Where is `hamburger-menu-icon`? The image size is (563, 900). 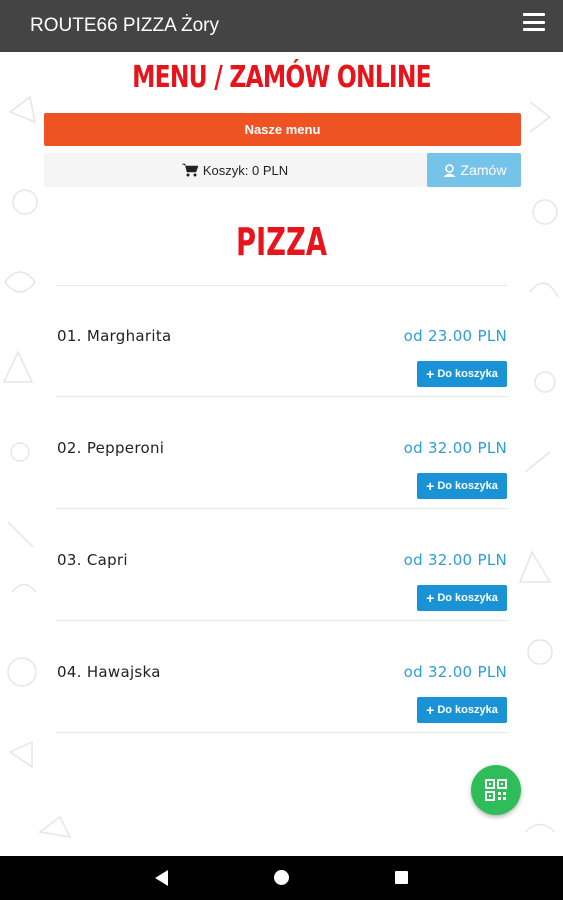 hamburger-menu-icon is located at coordinates (534, 22).